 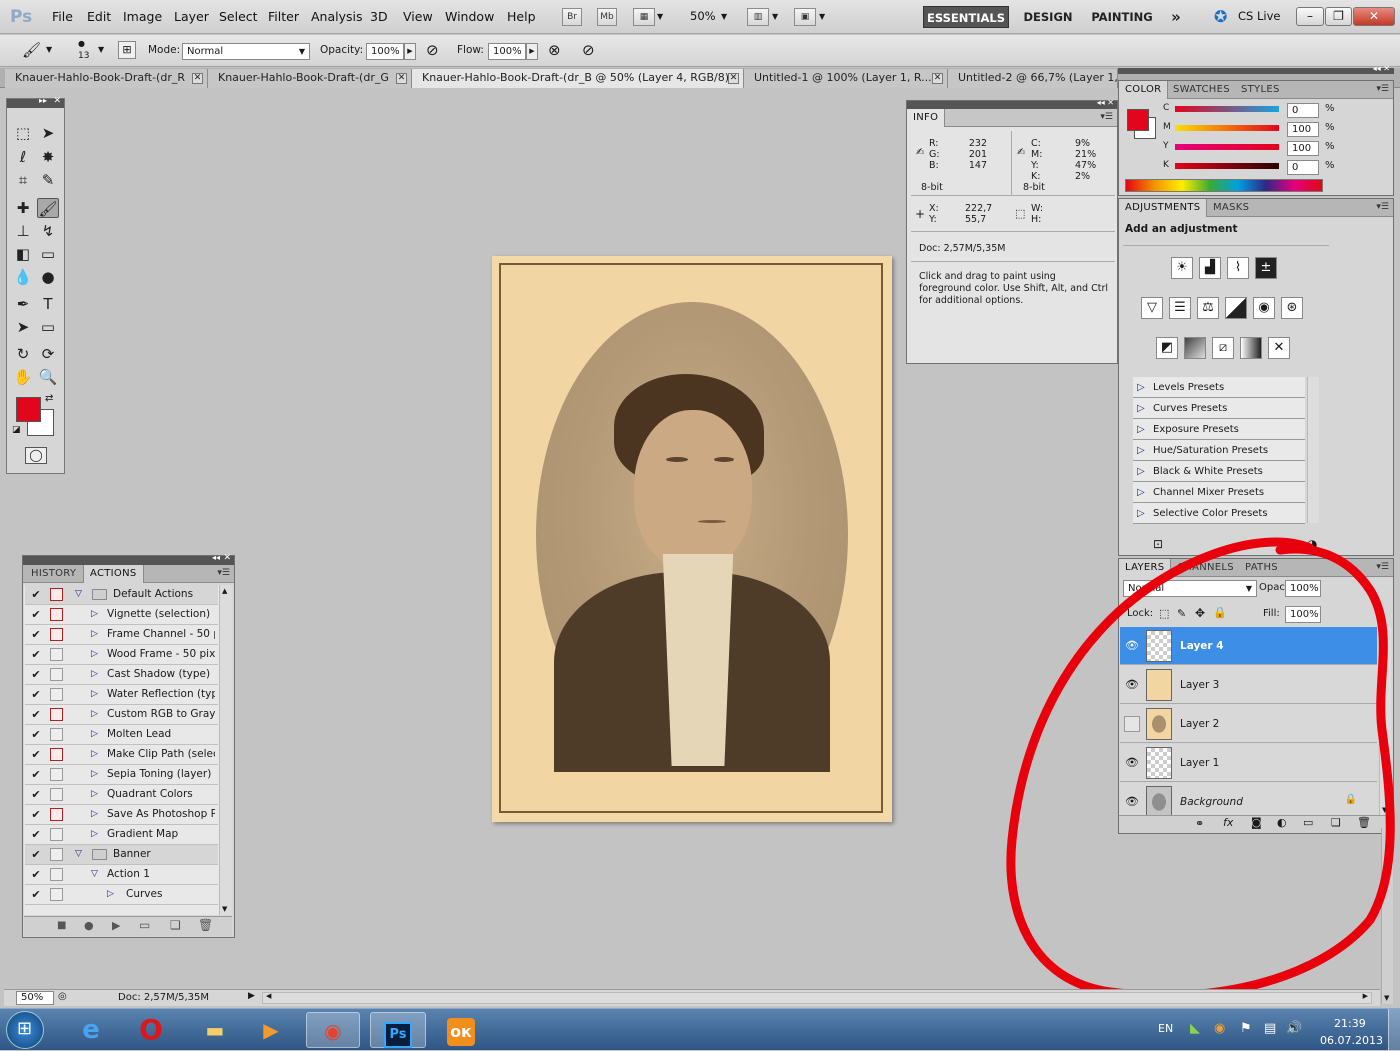 What do you see at coordinates (48, 231) in the screenshot?
I see `history-brush-icon: ↯` at bounding box center [48, 231].